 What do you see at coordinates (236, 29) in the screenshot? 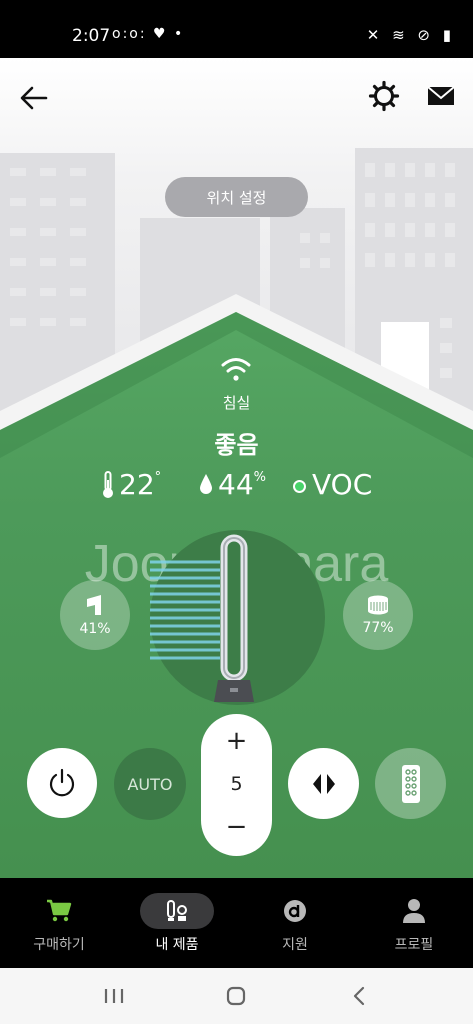
I see `status-bar: 2:07 ᴏ:ᴏ: ♥ • ✕ ≋ ⊘ ▮` at bounding box center [236, 29].